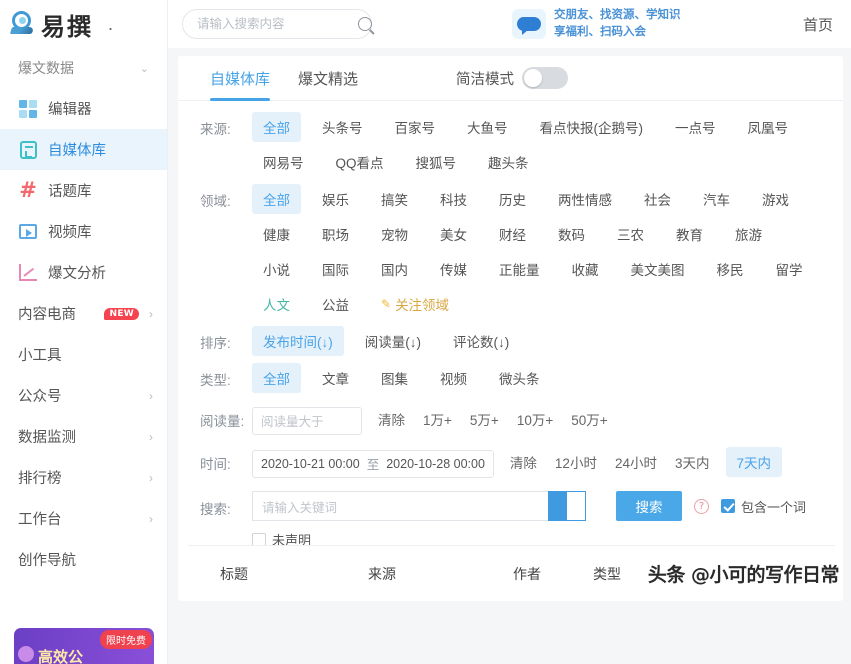 The image size is (851, 664). I want to click on source-option: 看点快报(企鹅号), so click(592, 127).